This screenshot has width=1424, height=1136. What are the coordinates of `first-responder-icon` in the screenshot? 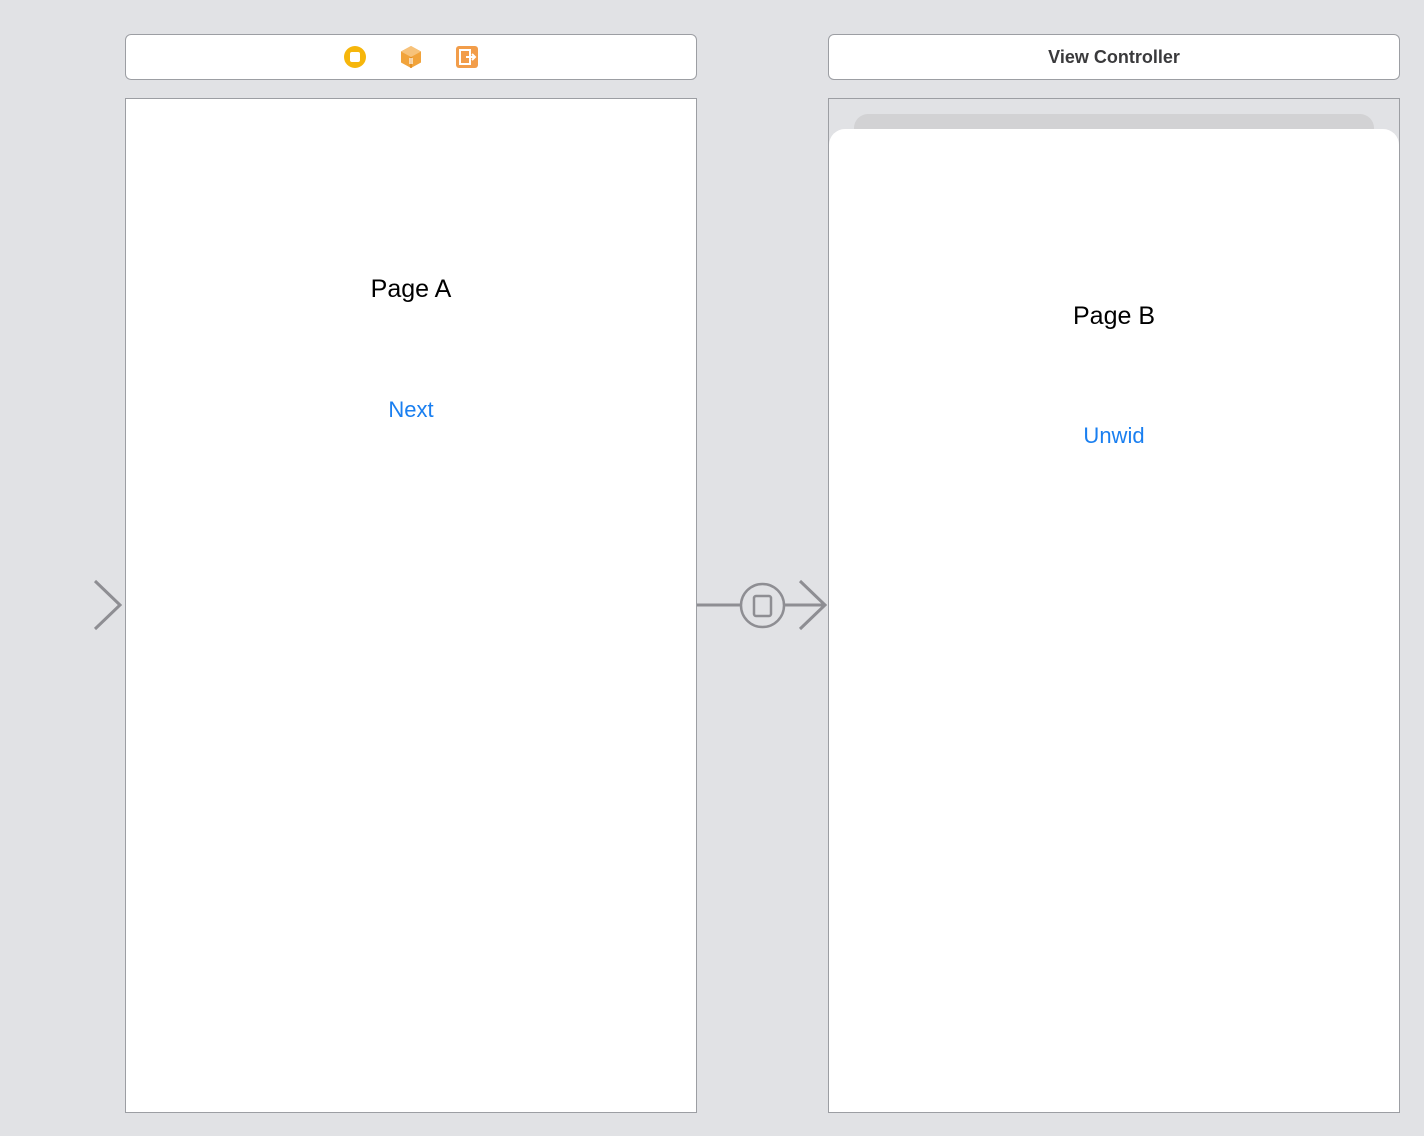 It's located at (411, 57).